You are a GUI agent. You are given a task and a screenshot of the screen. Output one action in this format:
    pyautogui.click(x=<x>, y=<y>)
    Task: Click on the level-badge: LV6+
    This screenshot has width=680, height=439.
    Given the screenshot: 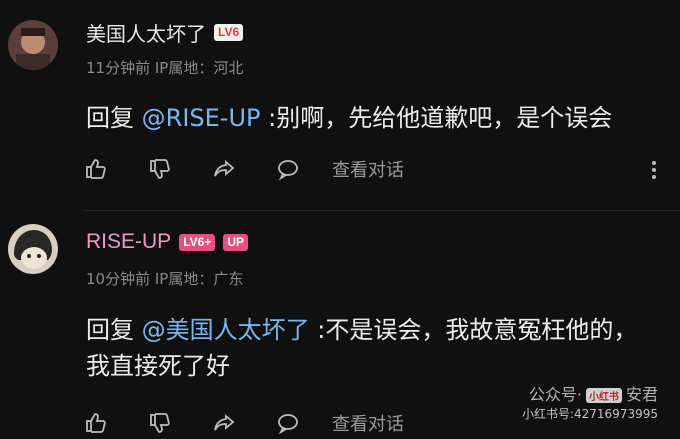 What is the action you would take?
    pyautogui.click(x=197, y=242)
    